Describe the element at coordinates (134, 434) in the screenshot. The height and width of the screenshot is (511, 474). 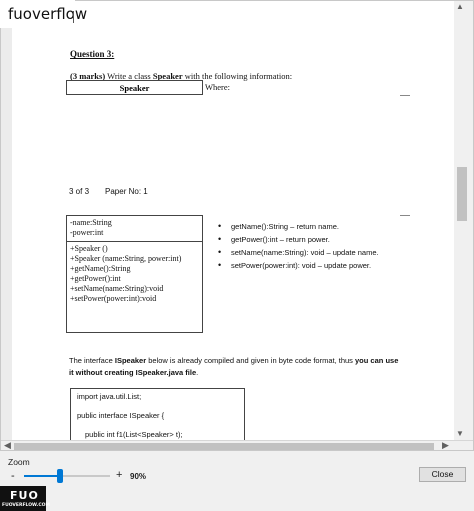
I see `code-line: public int f1(List<Speaker> t);` at that location.